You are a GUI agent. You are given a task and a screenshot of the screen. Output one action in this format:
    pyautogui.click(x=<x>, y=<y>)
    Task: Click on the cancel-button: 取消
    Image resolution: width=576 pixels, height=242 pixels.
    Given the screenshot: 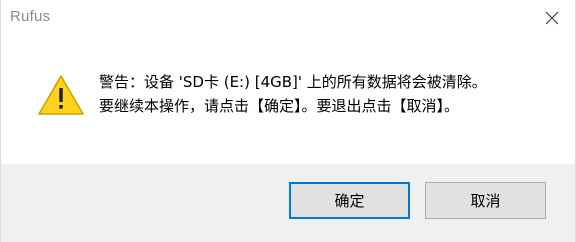 What is the action you would take?
    pyautogui.click(x=485, y=200)
    